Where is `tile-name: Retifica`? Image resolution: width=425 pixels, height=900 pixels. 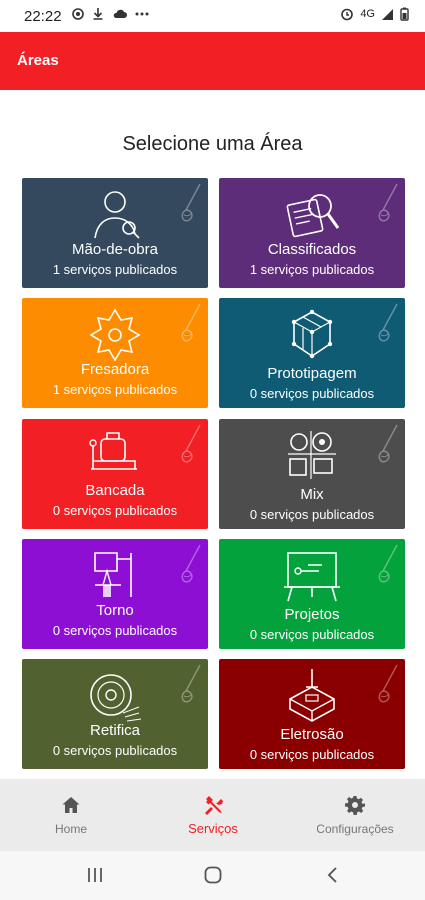 tile-name: Retifica is located at coordinates (115, 730).